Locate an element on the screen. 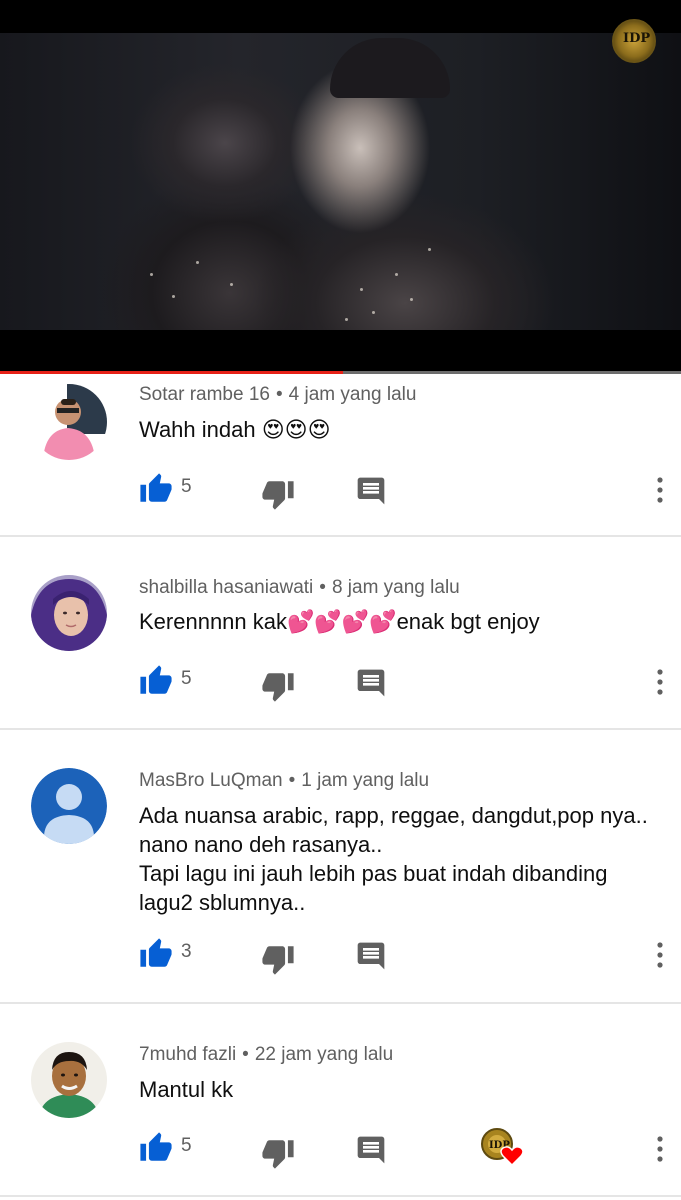 The height and width of the screenshot is (1200, 681). comment-author: Sotar rambe 16 is located at coordinates (204, 394).